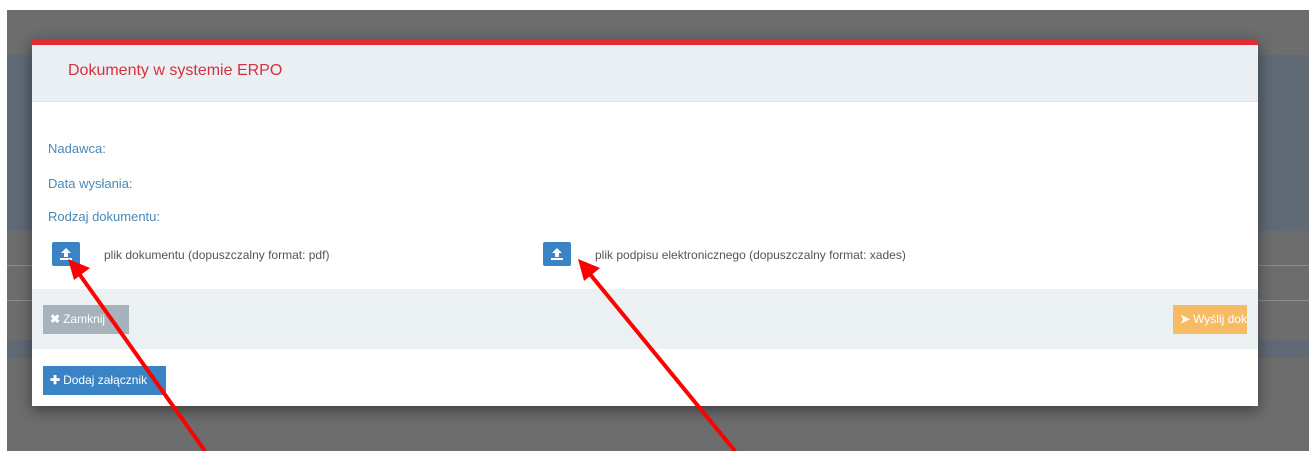  I want to click on sent-date-label: Data wysłania:, so click(90, 183).